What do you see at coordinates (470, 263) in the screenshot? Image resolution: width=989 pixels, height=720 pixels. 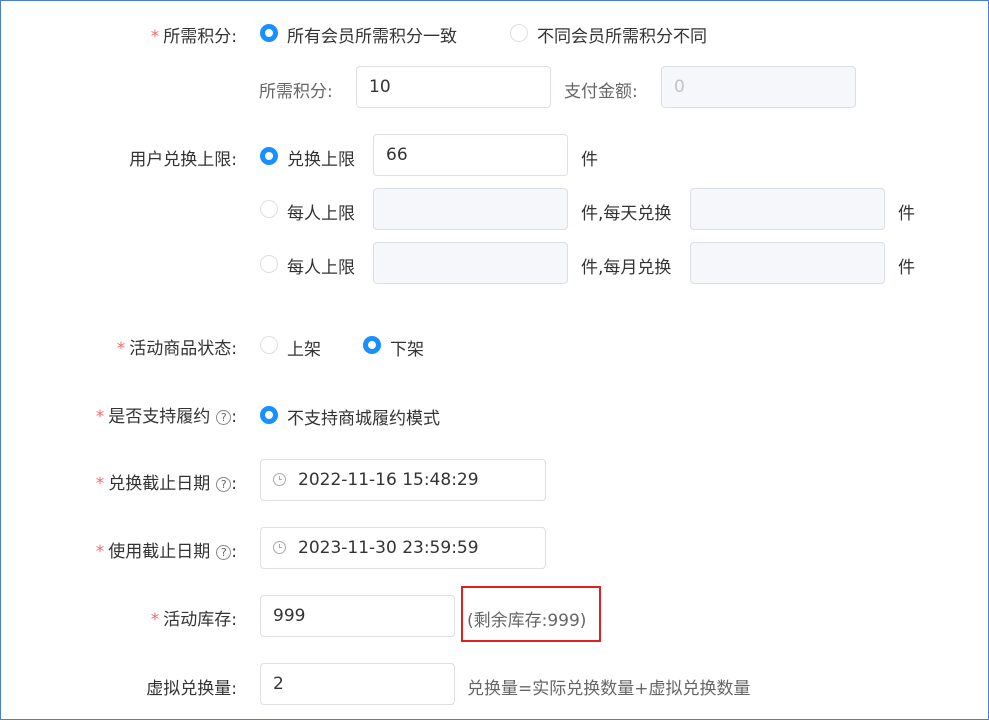 I see `per-person-limit-input-monthly` at bounding box center [470, 263].